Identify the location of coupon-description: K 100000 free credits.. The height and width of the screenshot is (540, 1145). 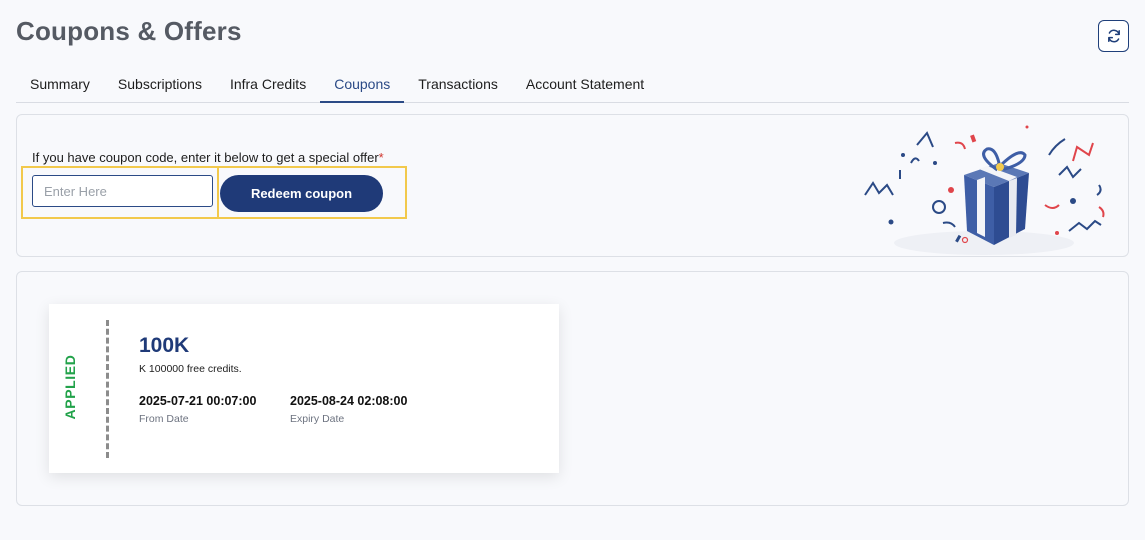
(190, 369).